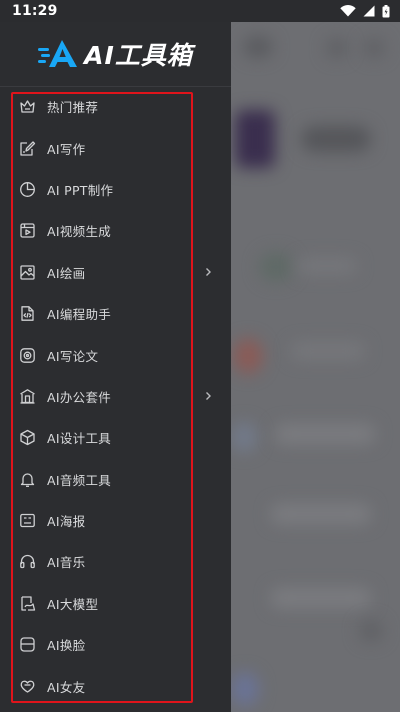  Describe the element at coordinates (59, 54) in the screenshot. I see `logo-a-icon` at that location.